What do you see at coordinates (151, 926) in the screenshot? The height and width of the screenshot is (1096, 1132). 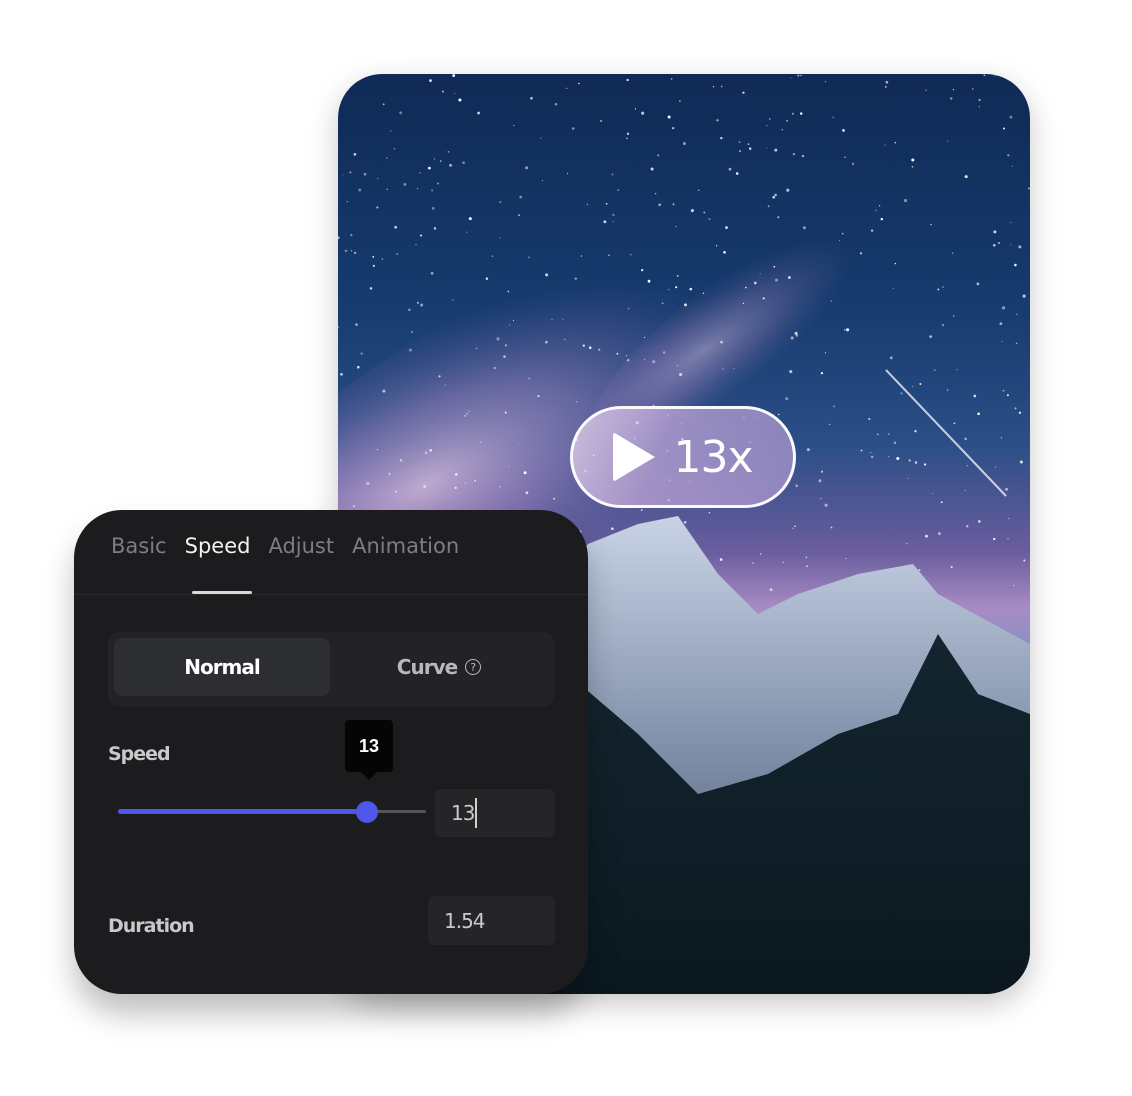 I see `duration-label: Duration` at bounding box center [151, 926].